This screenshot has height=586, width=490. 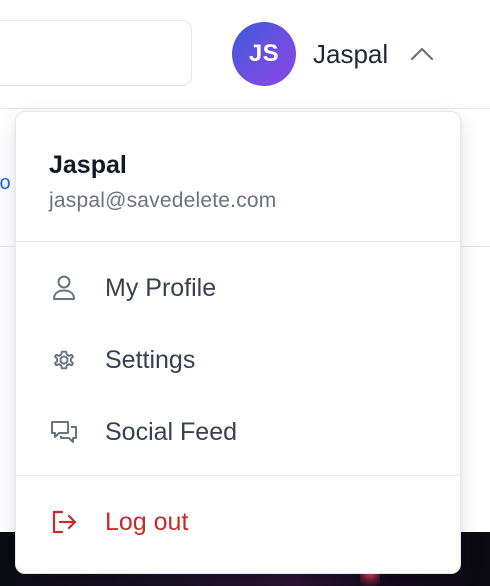 I want to click on logout-button: Log out, so click(x=238, y=522).